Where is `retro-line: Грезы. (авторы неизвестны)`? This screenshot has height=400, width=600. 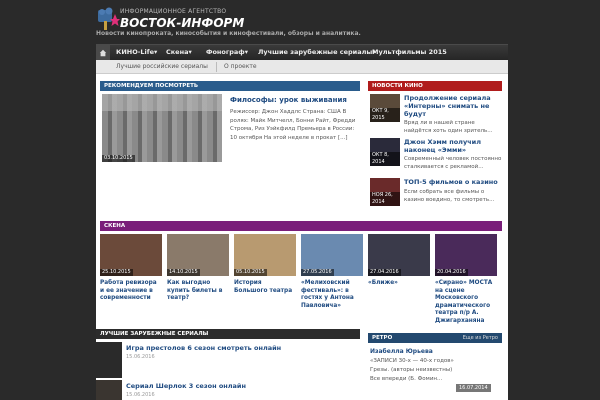
retro-line: Грезы. (авторы неизвестны) is located at coordinates (411, 370).